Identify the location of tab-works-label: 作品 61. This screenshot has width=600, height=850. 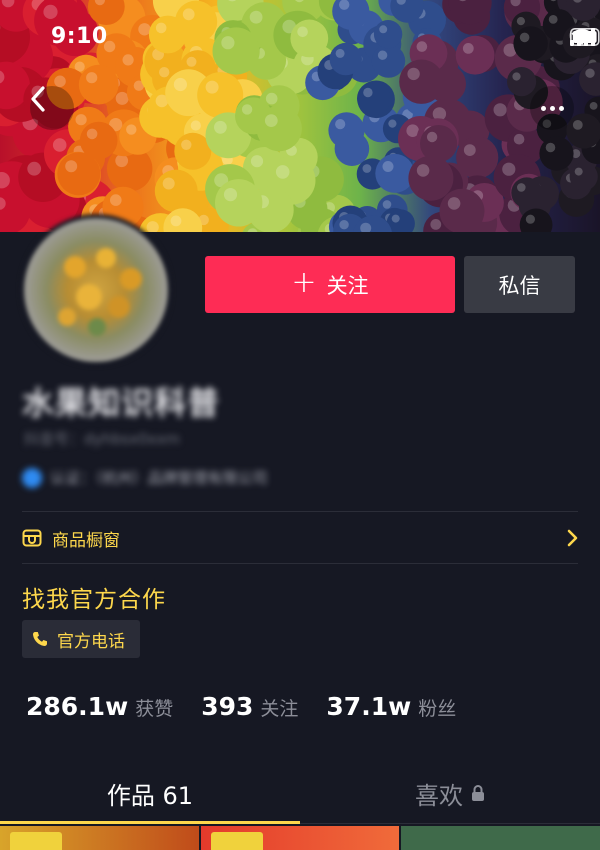
(150, 795).